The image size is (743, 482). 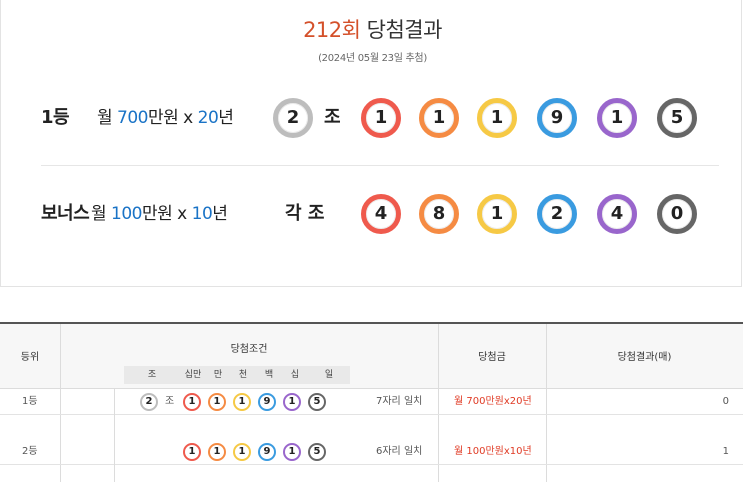 I want to click on title-text: 당첨결과, so click(x=401, y=30).